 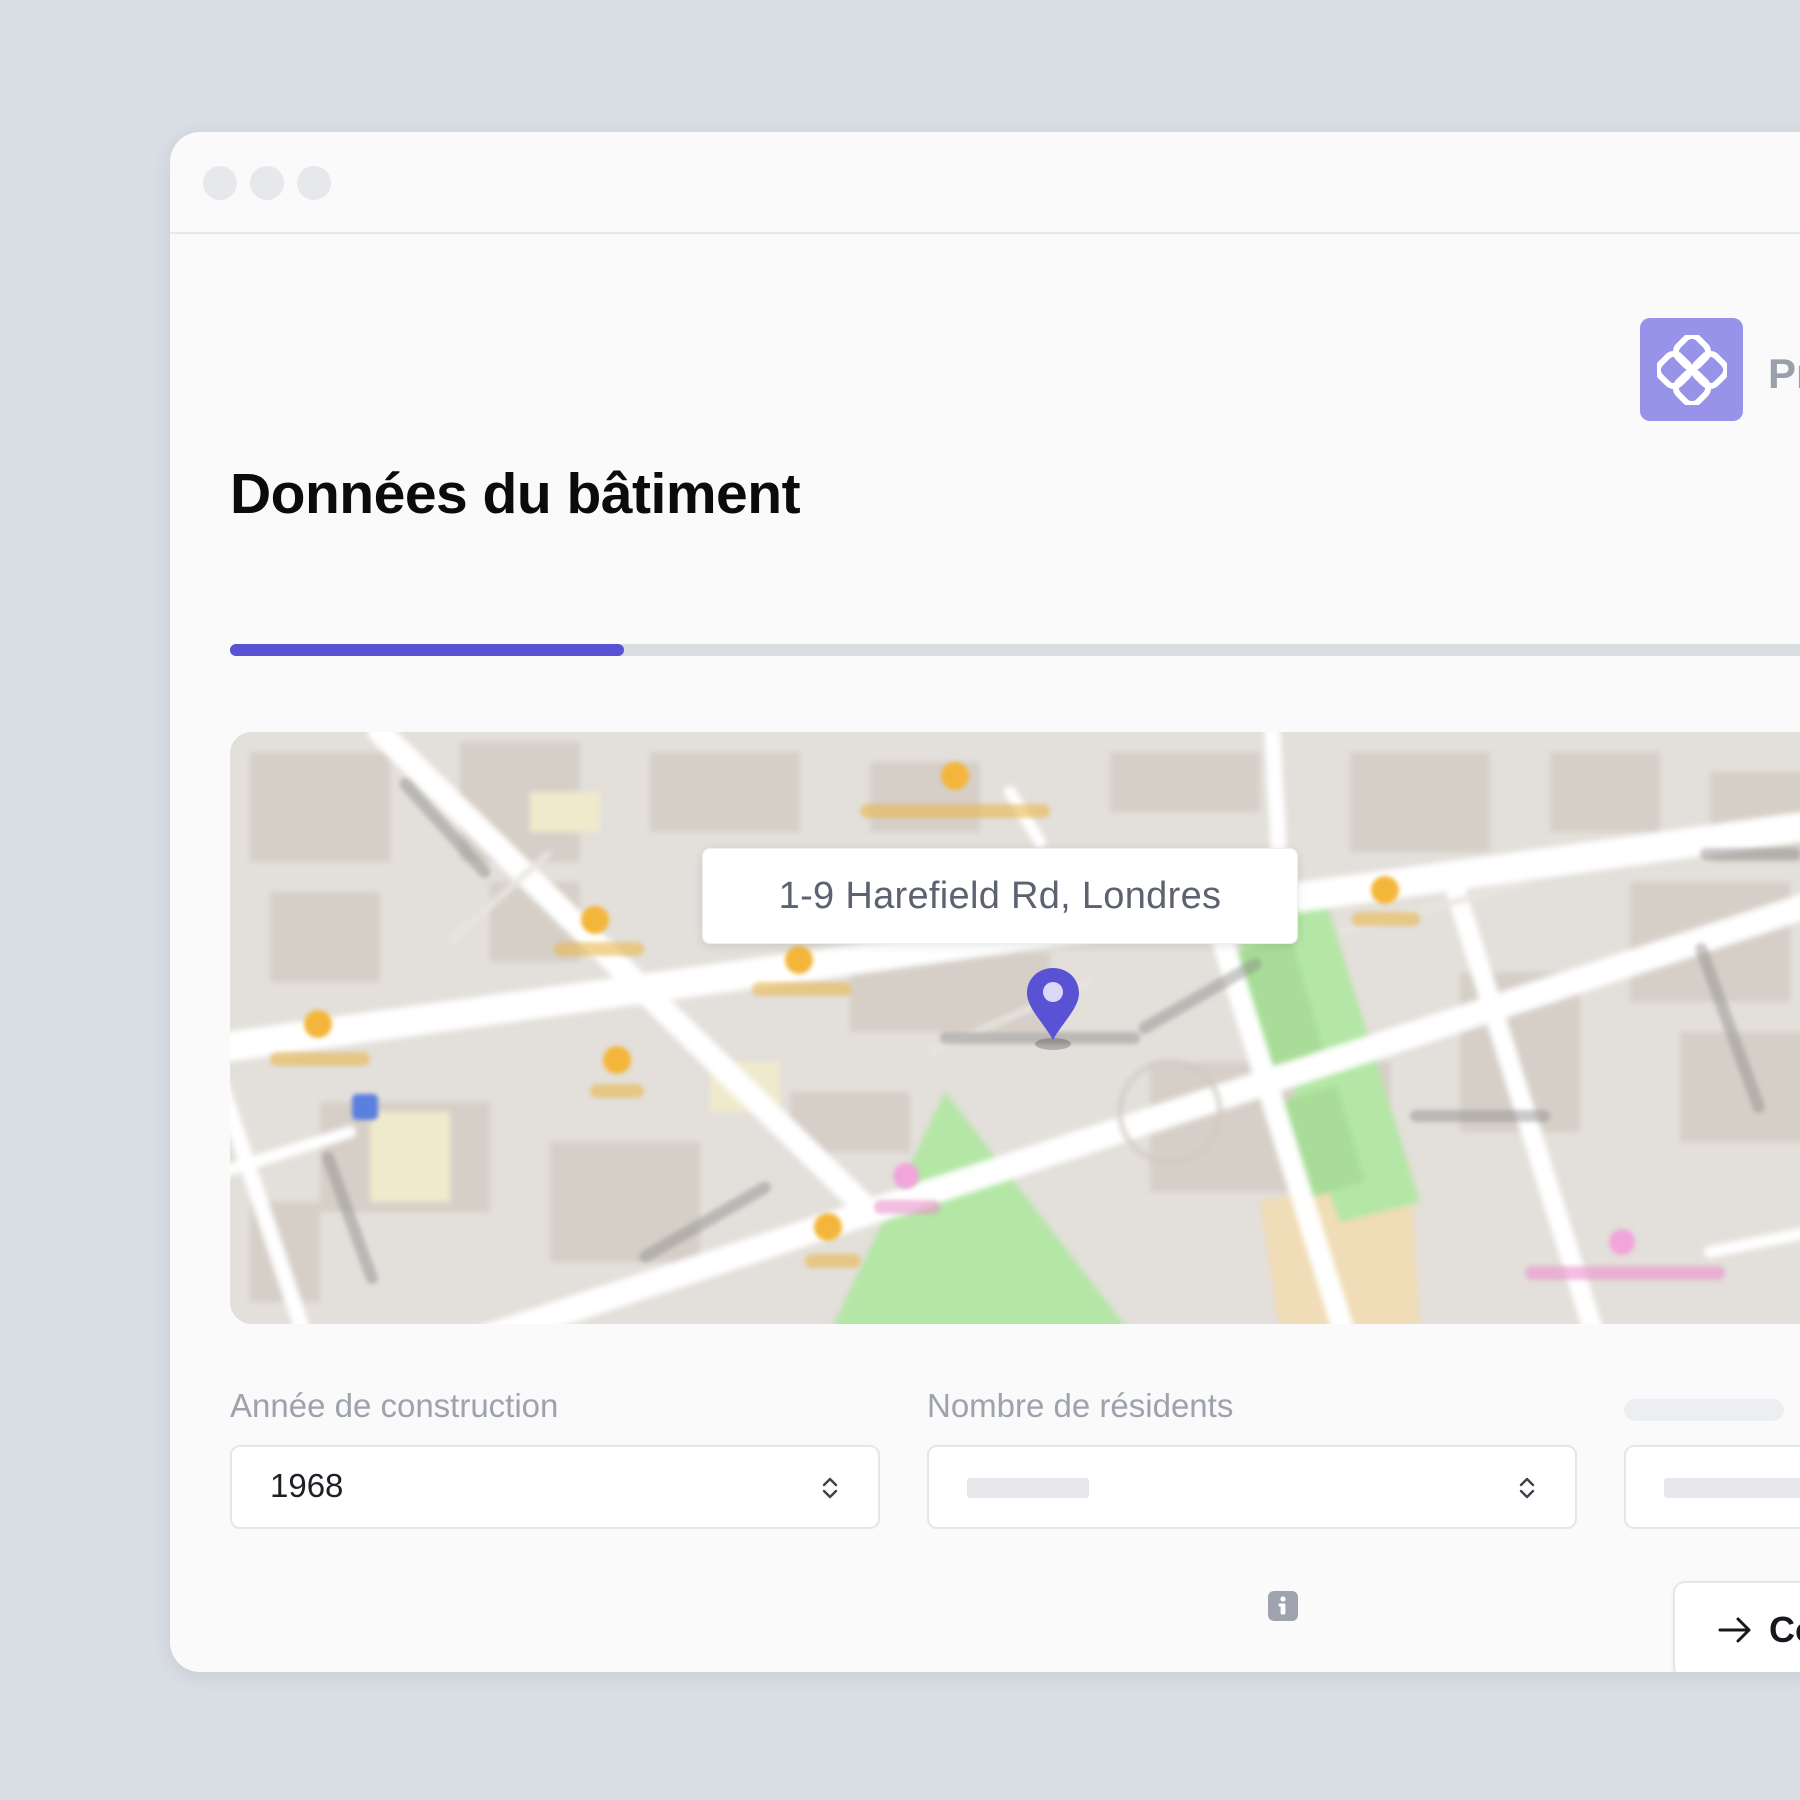 I want to click on continue-label: Co, so click(x=1784, y=1629).